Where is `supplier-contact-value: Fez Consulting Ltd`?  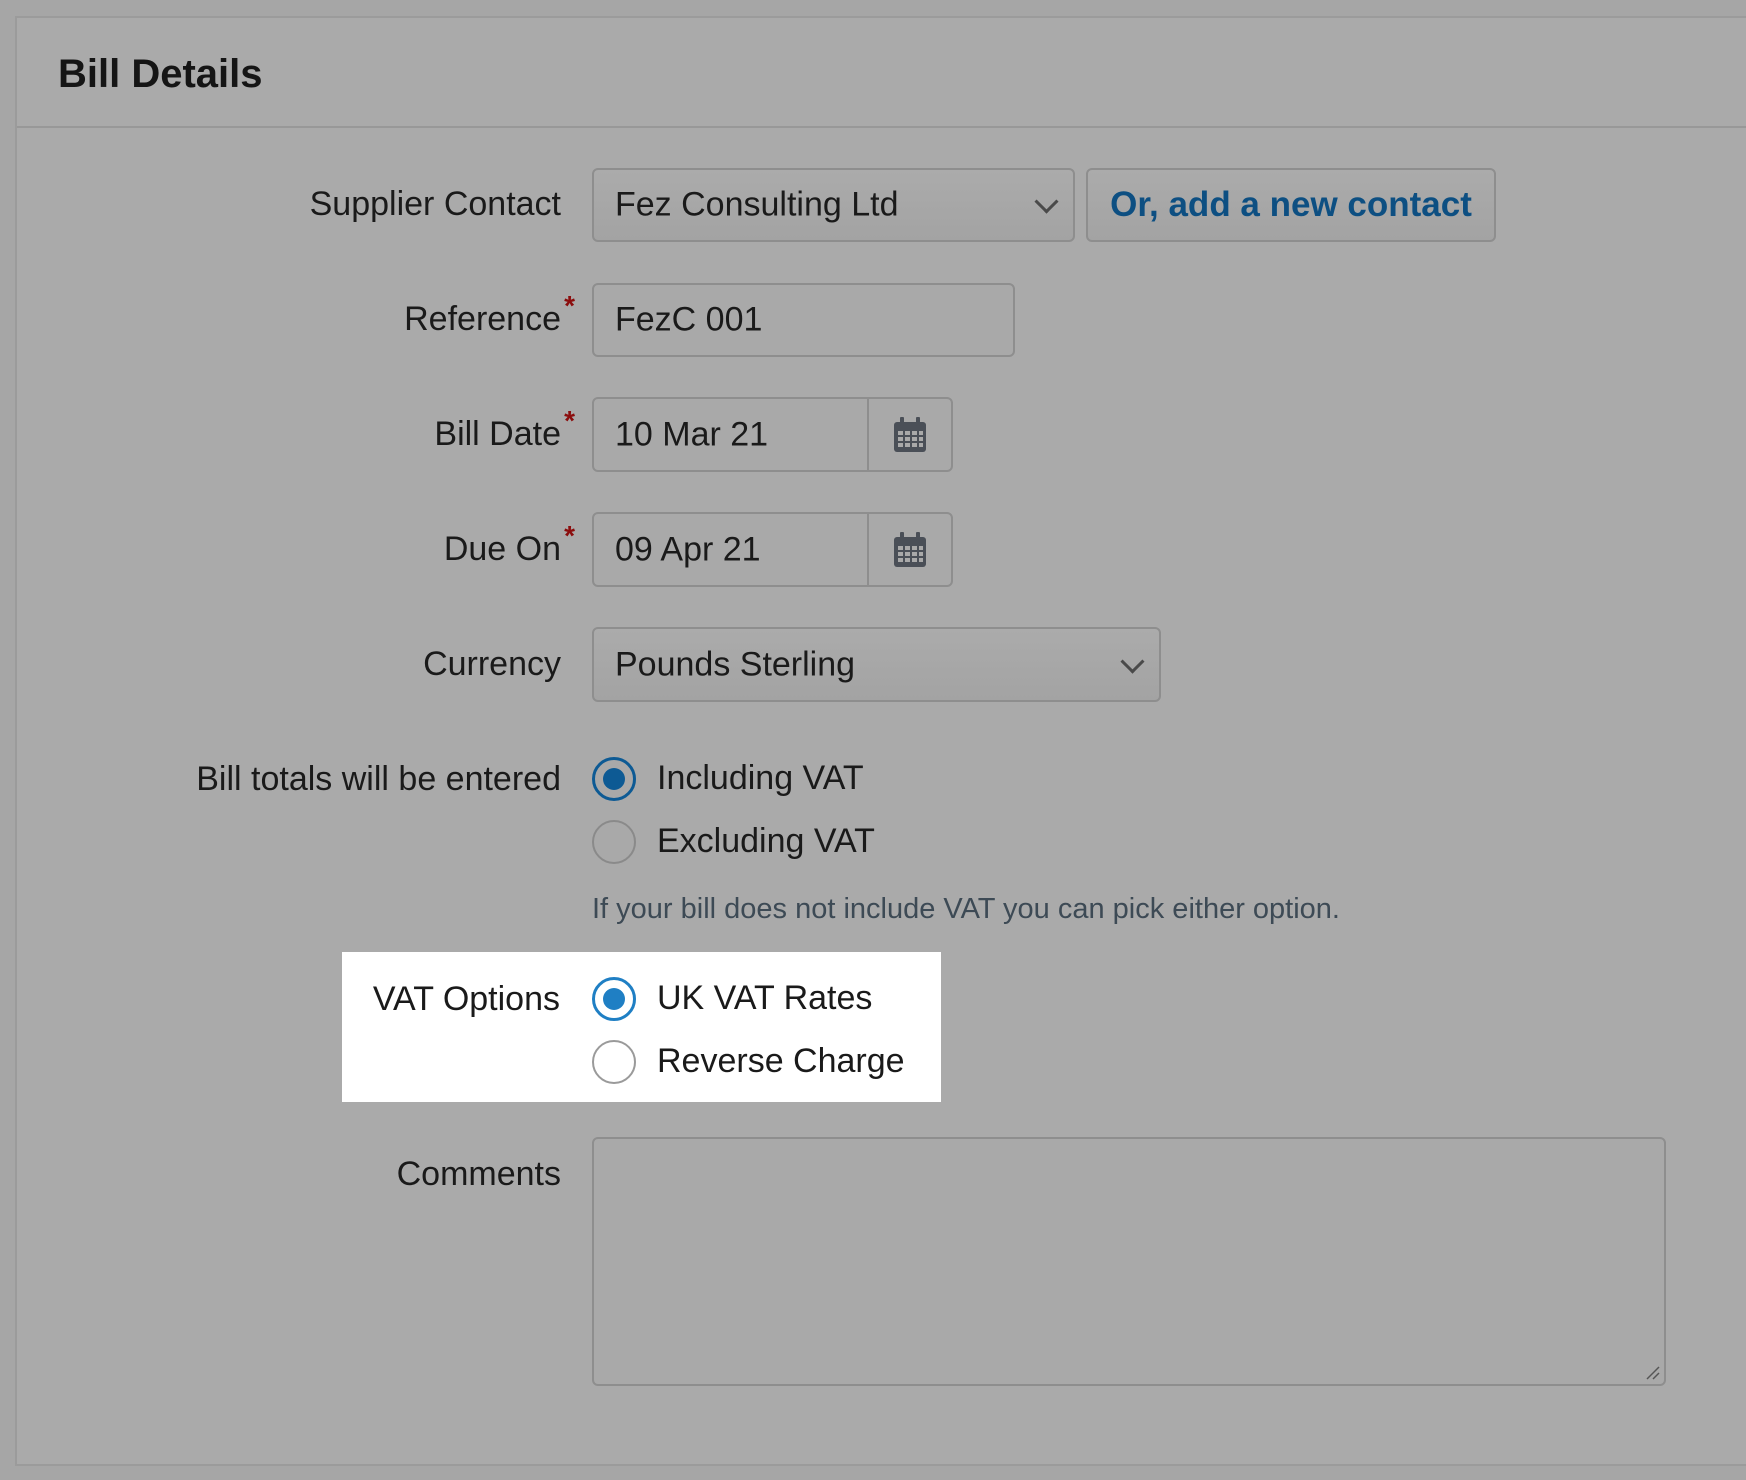 supplier-contact-value: Fez Consulting Ltd is located at coordinates (757, 204).